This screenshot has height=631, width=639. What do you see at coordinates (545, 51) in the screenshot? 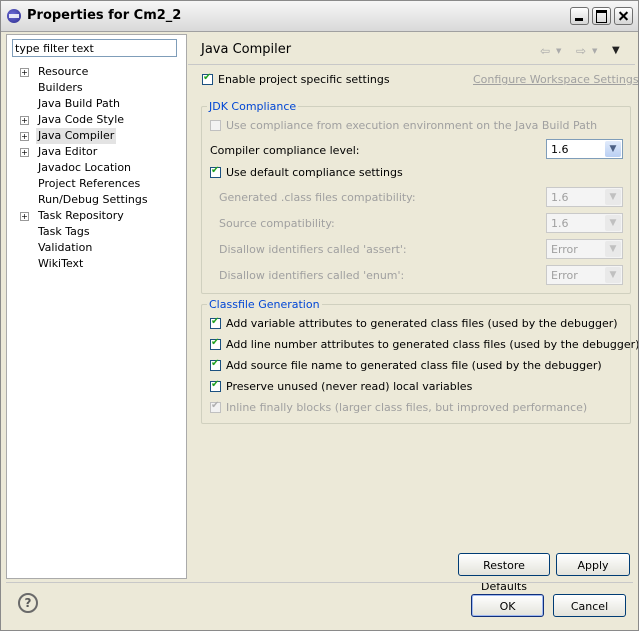
I see `back-arrow-icon: ⇦` at bounding box center [545, 51].